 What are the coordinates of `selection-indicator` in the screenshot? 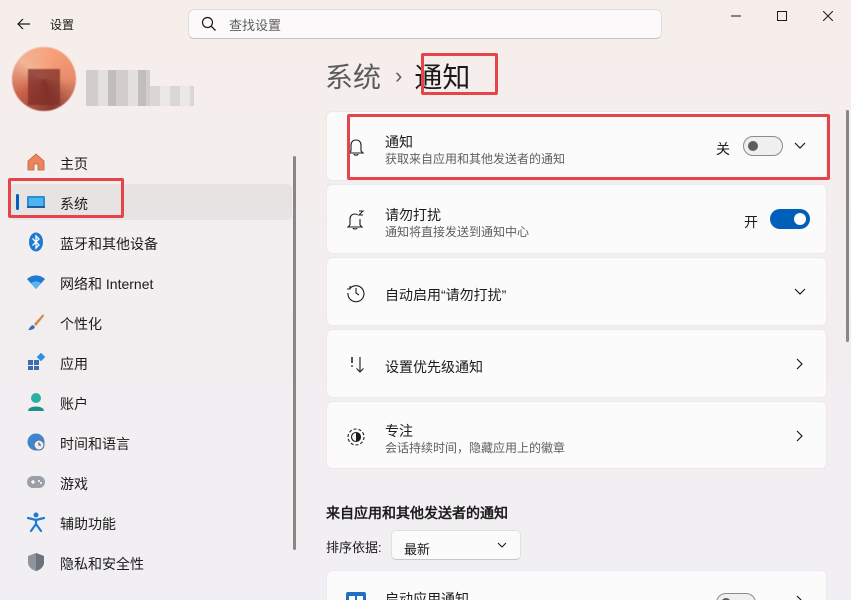 It's located at (17, 202).